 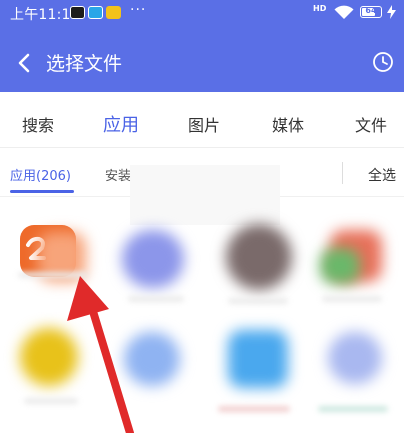 I want to click on app-header: 选择文件, so click(x=202, y=63).